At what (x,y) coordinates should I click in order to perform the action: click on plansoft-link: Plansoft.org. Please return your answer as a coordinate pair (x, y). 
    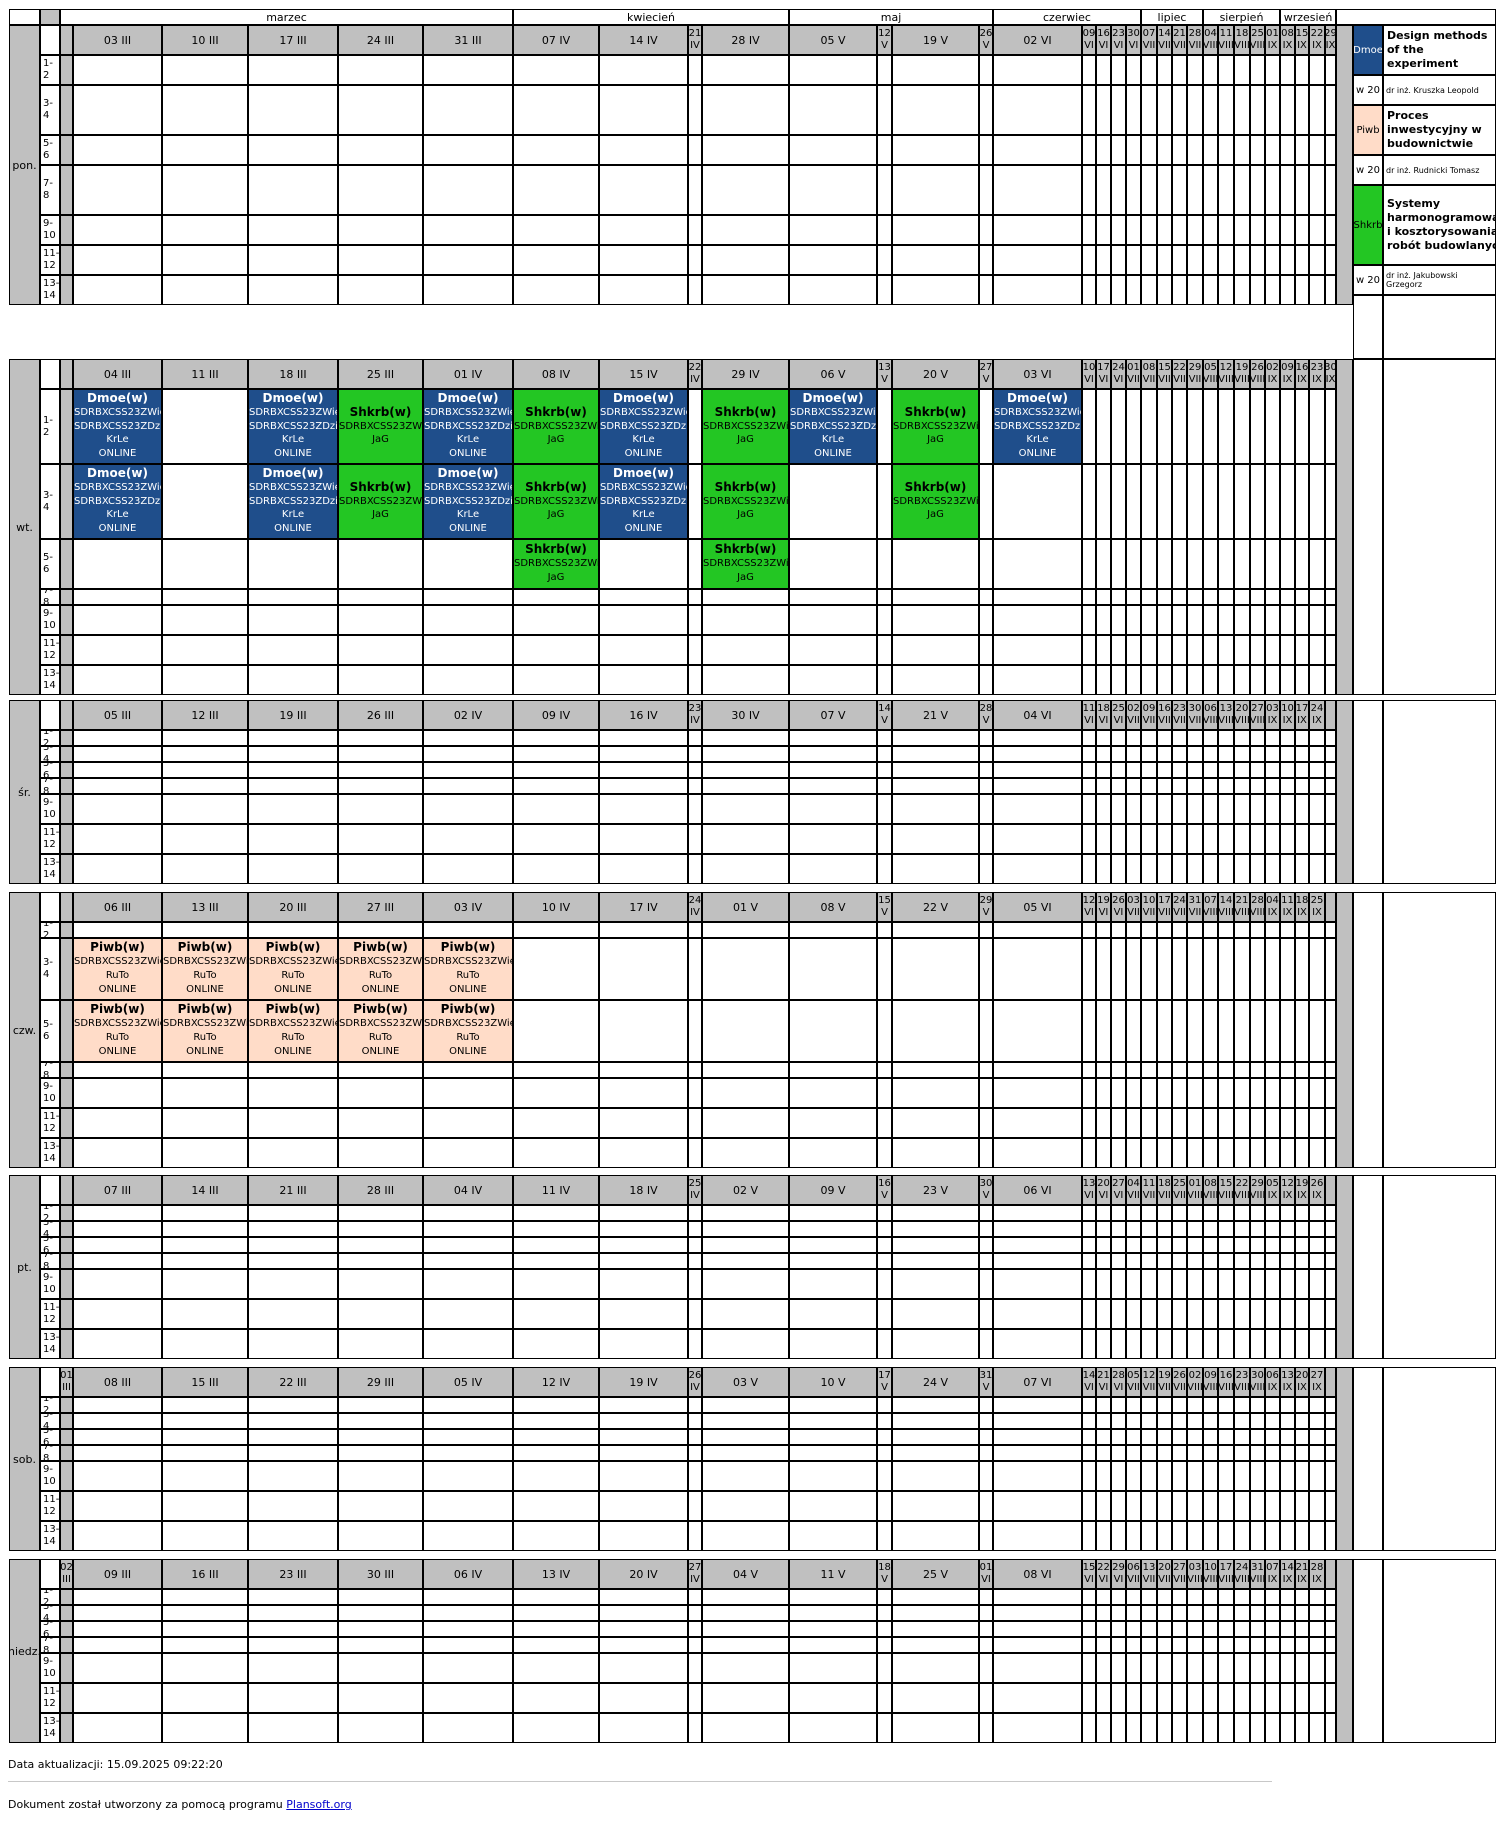
    Looking at the image, I should click on (318, 1804).